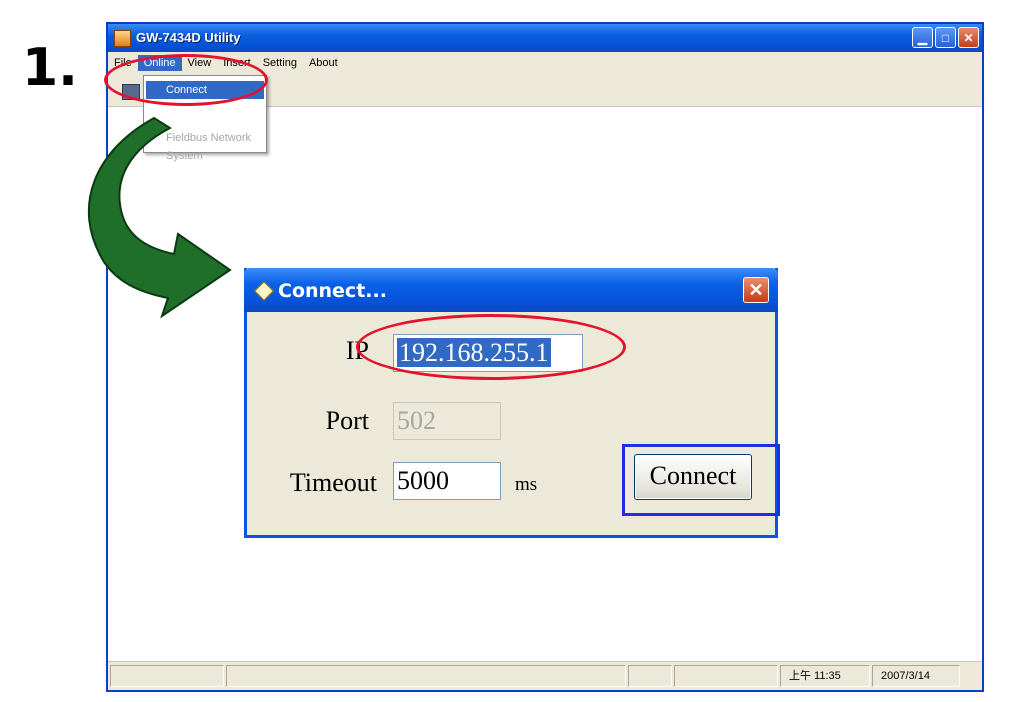  What do you see at coordinates (159, 217) in the screenshot?
I see `curved-arrow-icon` at bounding box center [159, 217].